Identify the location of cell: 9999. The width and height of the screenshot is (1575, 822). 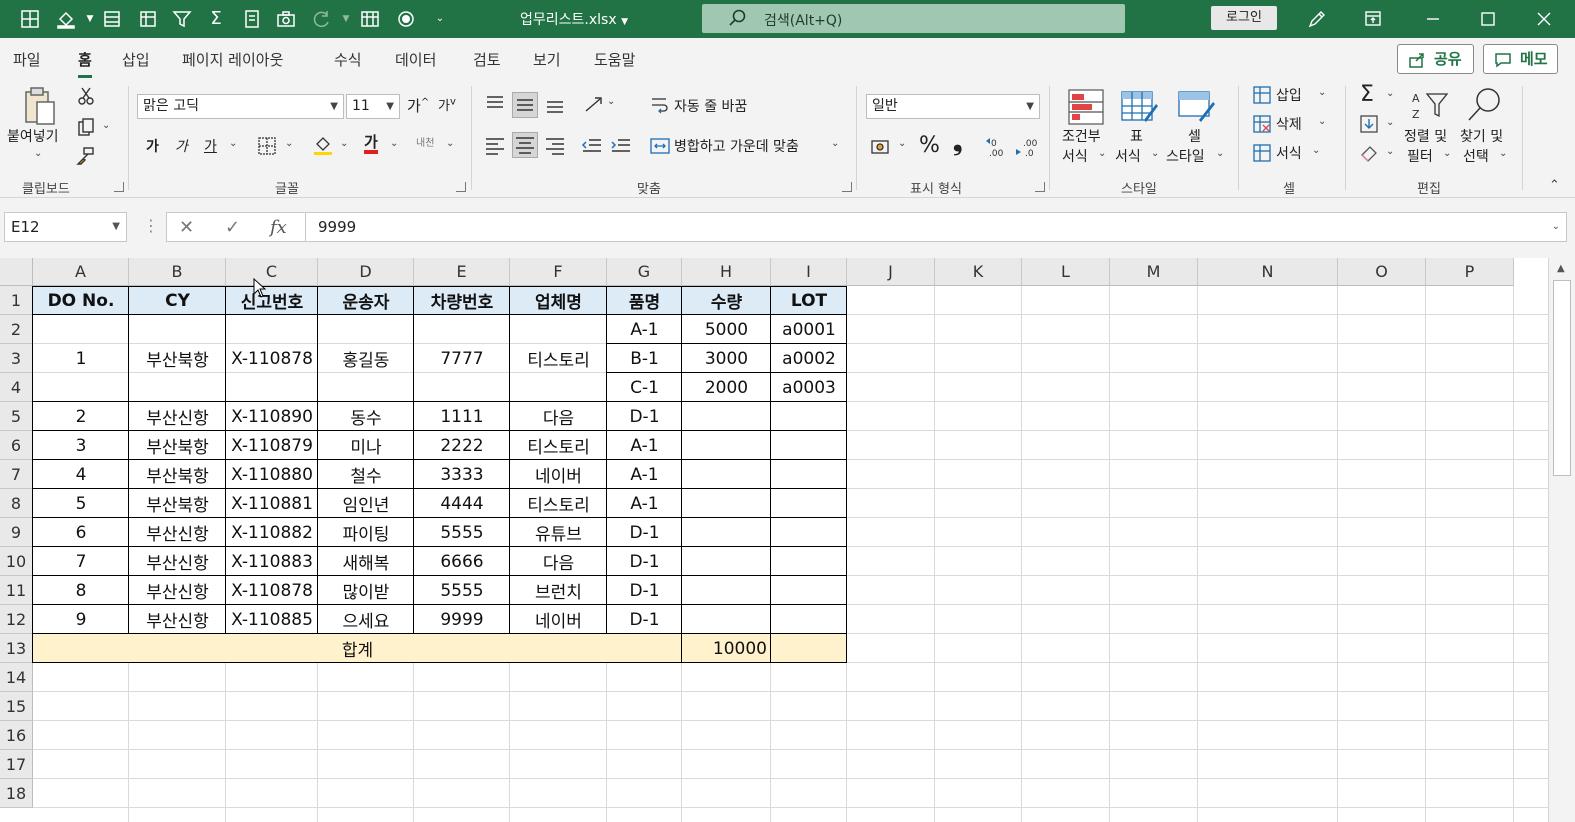
(462, 619).